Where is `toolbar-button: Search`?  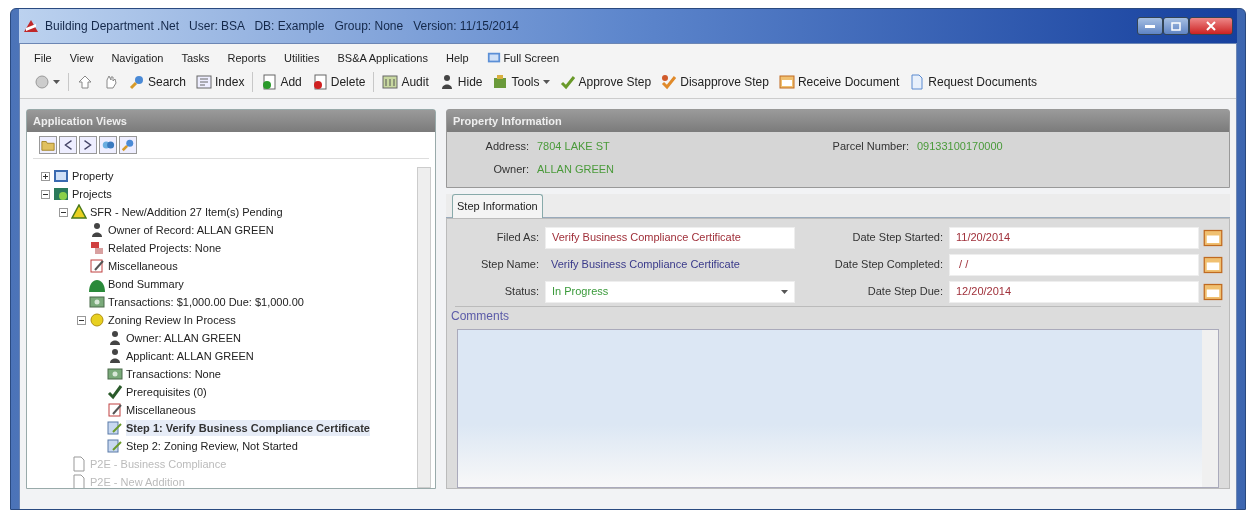
toolbar-button: Search is located at coordinates (158, 81).